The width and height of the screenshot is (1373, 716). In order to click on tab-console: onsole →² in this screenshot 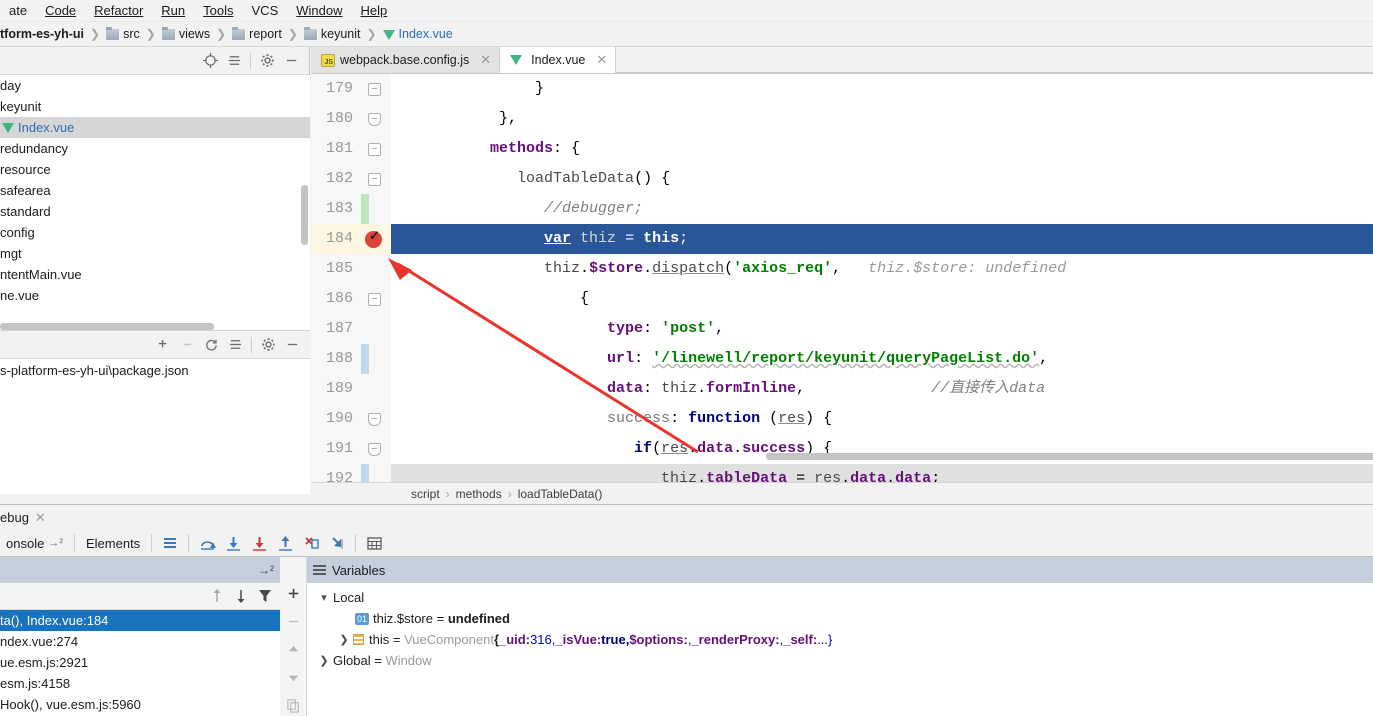, I will do `click(34, 543)`.